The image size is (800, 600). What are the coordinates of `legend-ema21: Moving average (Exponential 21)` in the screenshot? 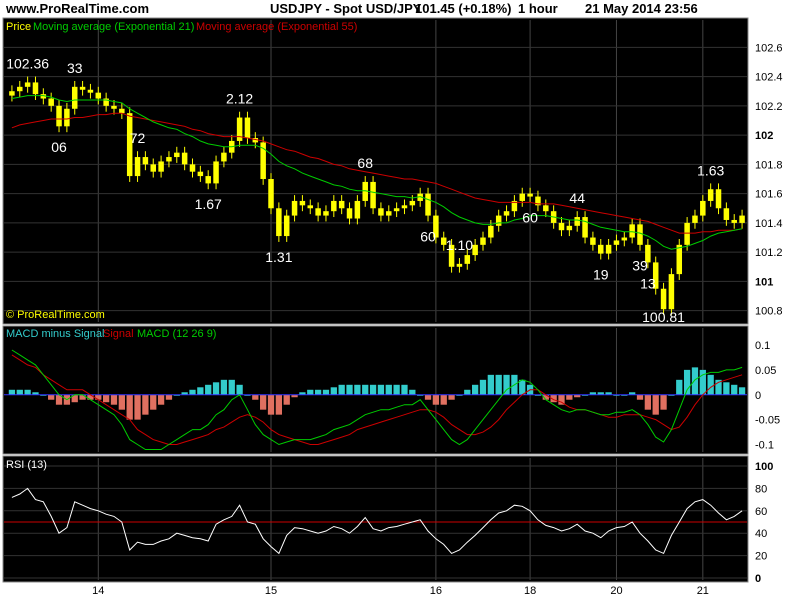 It's located at (113, 27).